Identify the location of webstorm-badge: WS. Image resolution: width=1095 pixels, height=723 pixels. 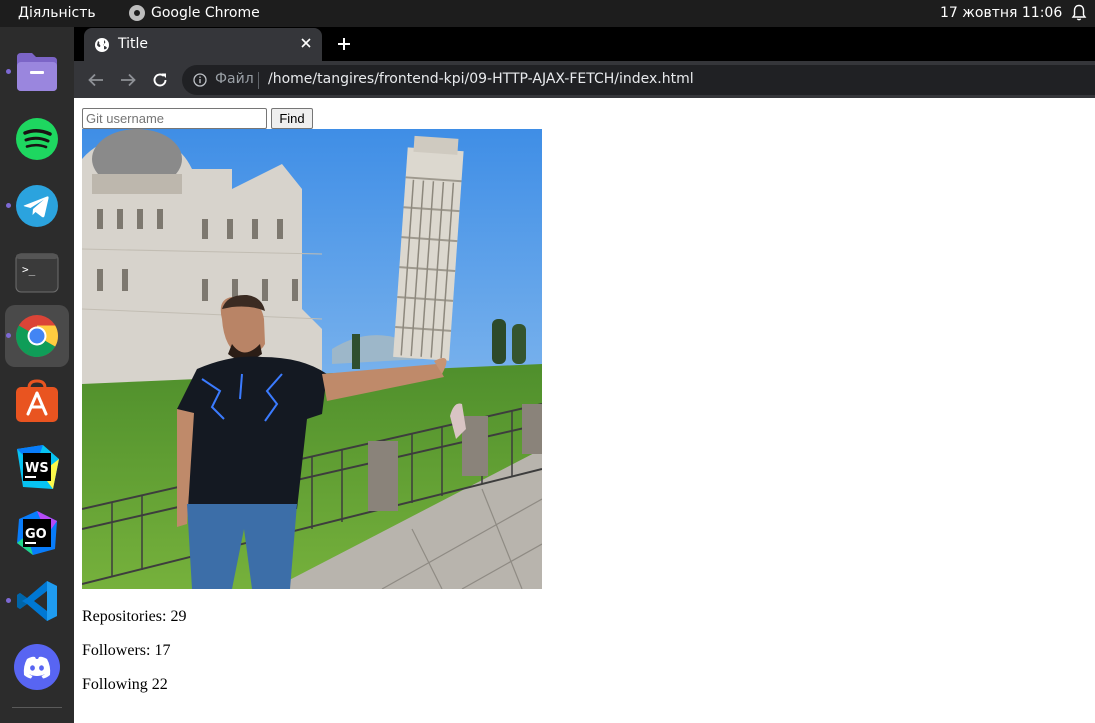
(37, 468).